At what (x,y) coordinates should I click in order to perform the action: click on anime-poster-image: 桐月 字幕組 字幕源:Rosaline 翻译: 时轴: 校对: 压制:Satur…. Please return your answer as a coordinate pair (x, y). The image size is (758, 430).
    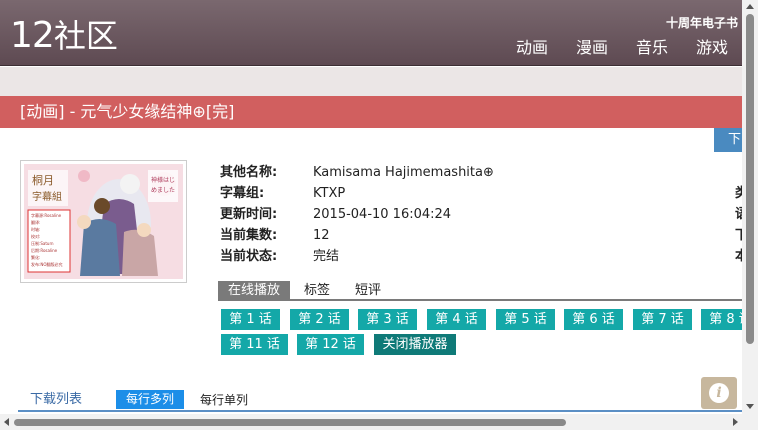
    Looking at the image, I should click on (103, 221).